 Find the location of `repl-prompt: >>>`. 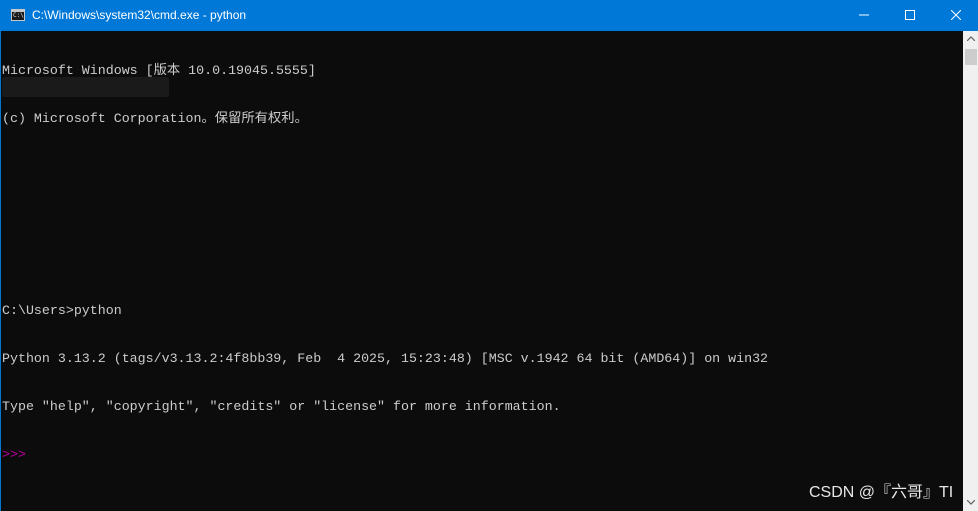

repl-prompt: >>> is located at coordinates (14, 454).